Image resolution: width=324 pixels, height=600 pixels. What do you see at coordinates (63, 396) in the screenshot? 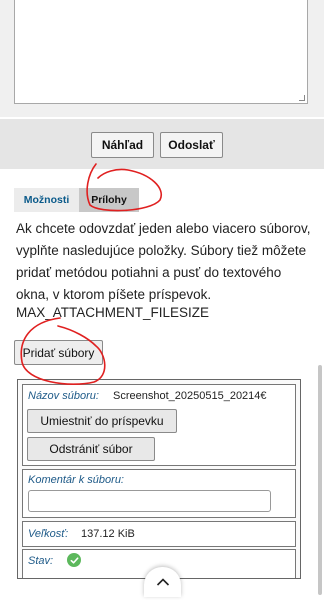
I see `file-name-label: Názov súboru:` at bounding box center [63, 396].